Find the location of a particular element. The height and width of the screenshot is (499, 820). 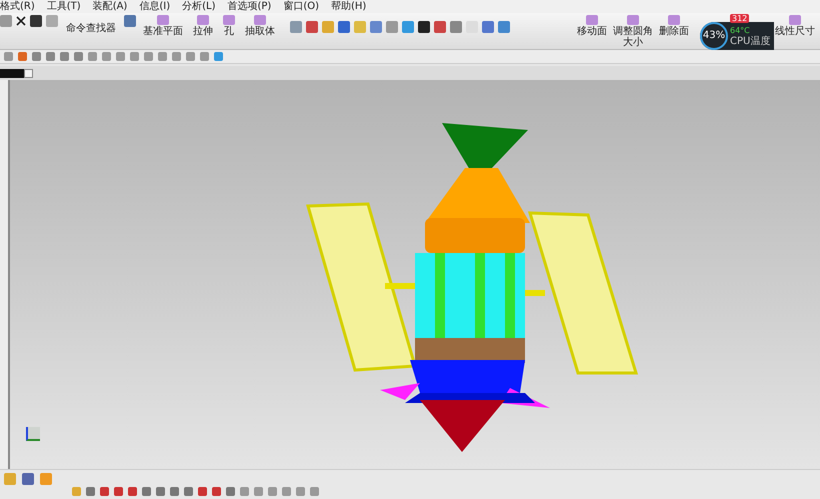

toolbar-button: 线性尺寸 is located at coordinates (795, 31).